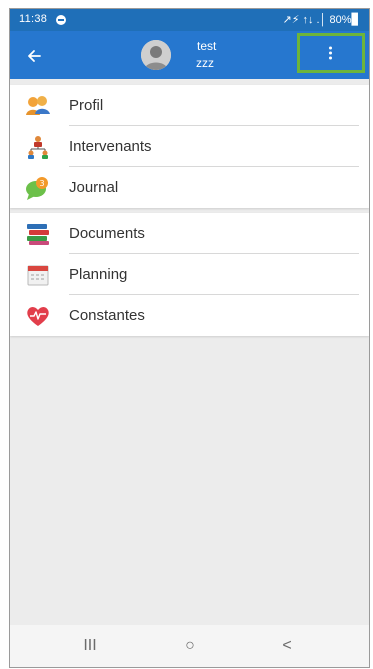 Image resolution: width=373 pixels, height=669 pixels. Describe the element at coordinates (41, 183) in the screenshot. I see `journal-badge-count: 3` at that location.